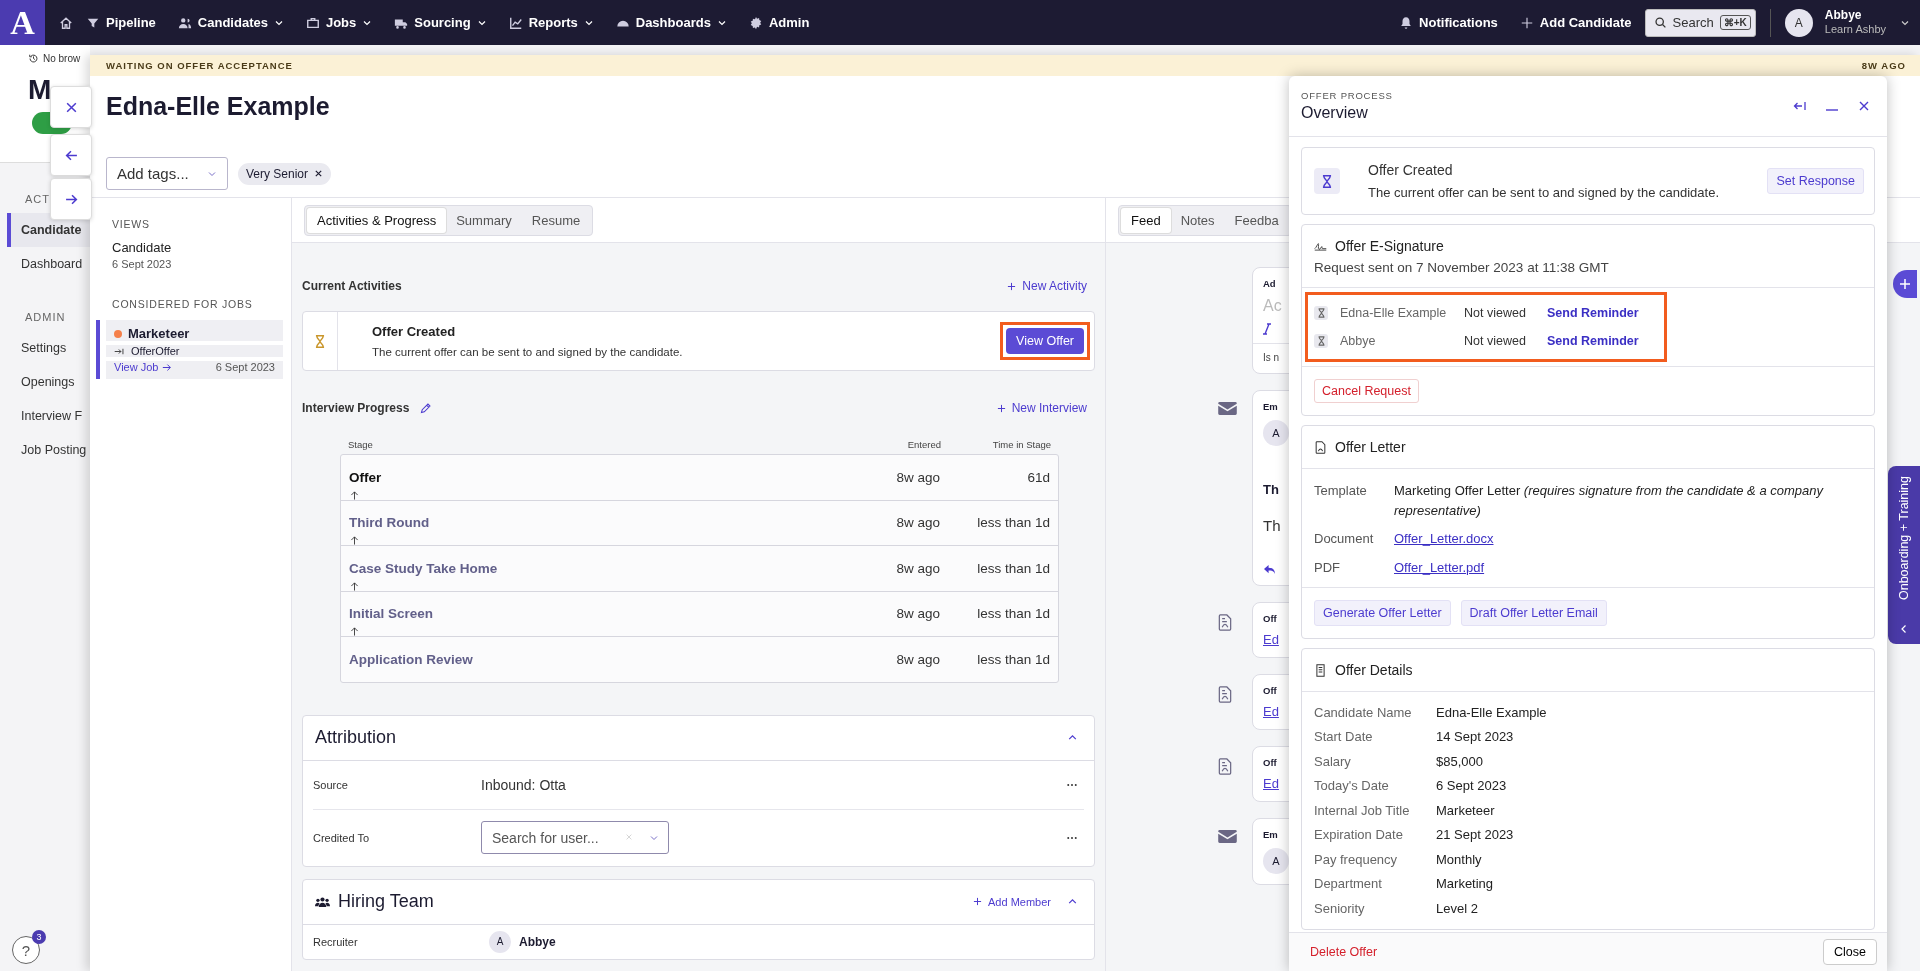 This screenshot has height=971, width=1920. What do you see at coordinates (426, 408) in the screenshot?
I see `edit-icon` at bounding box center [426, 408].